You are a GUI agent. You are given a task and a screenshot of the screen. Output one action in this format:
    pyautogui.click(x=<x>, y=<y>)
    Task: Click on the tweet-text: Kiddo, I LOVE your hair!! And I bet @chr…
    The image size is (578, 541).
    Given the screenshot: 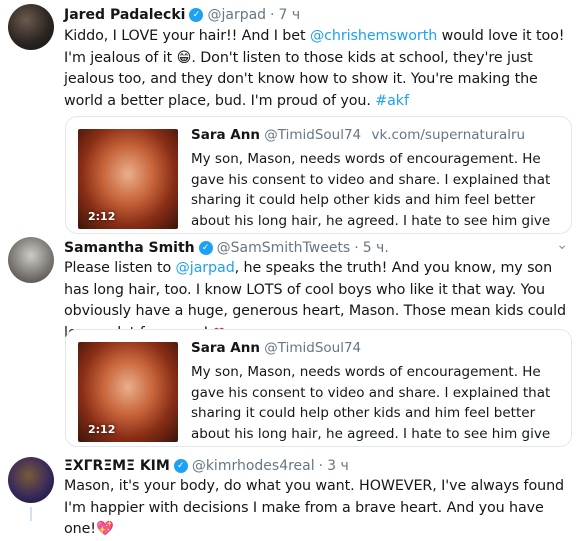 What is the action you would take?
    pyautogui.click(x=317, y=69)
    